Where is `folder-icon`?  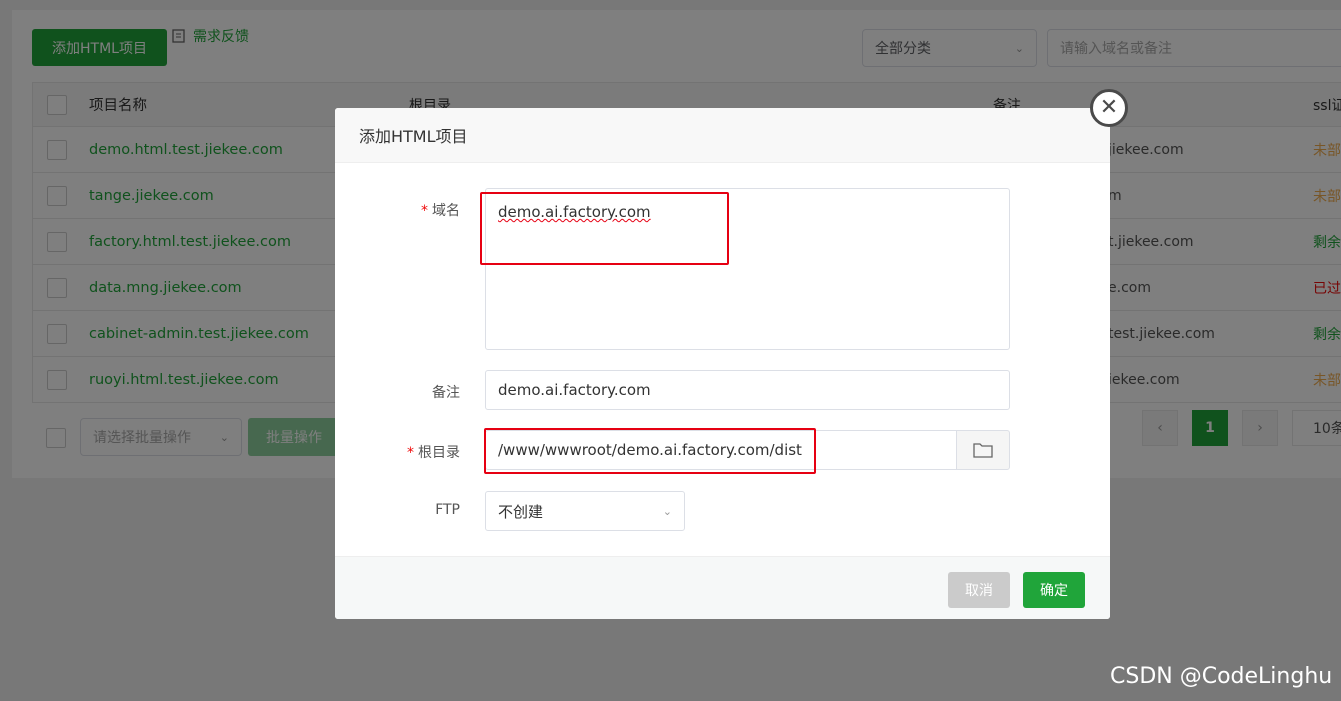 folder-icon is located at coordinates (983, 450).